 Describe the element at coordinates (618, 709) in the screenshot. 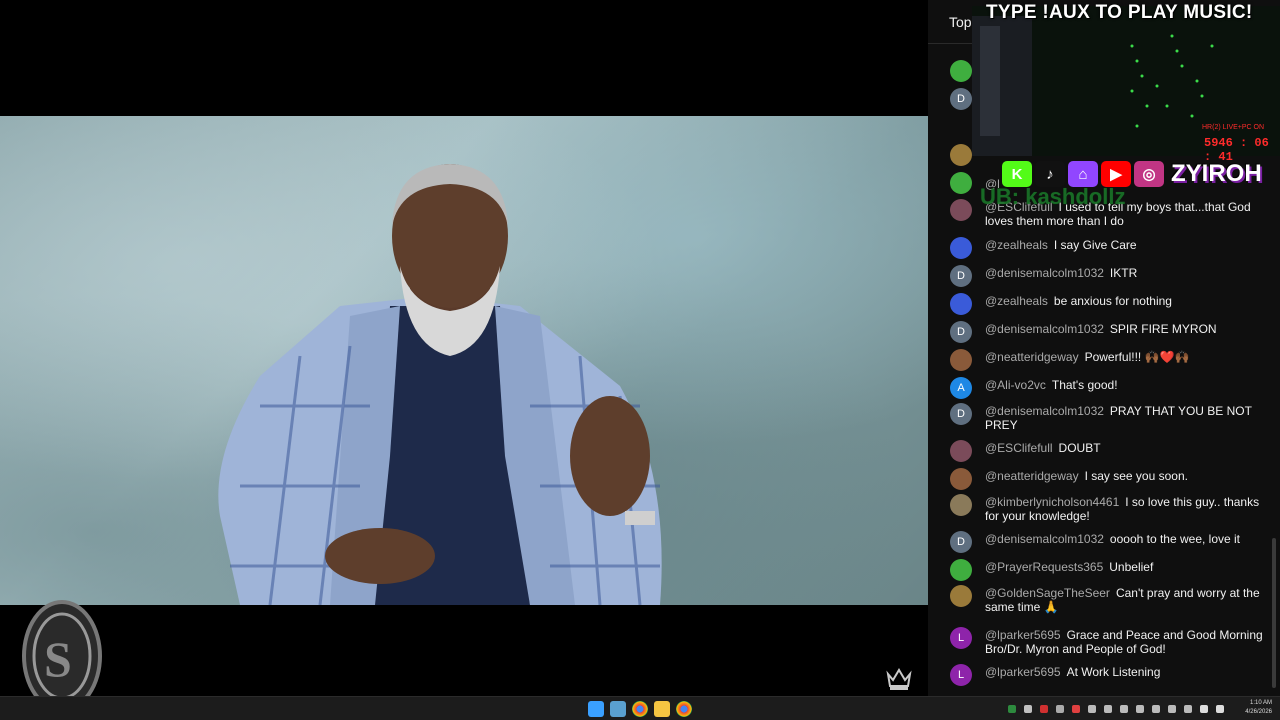

I see `task-view-icon` at that location.